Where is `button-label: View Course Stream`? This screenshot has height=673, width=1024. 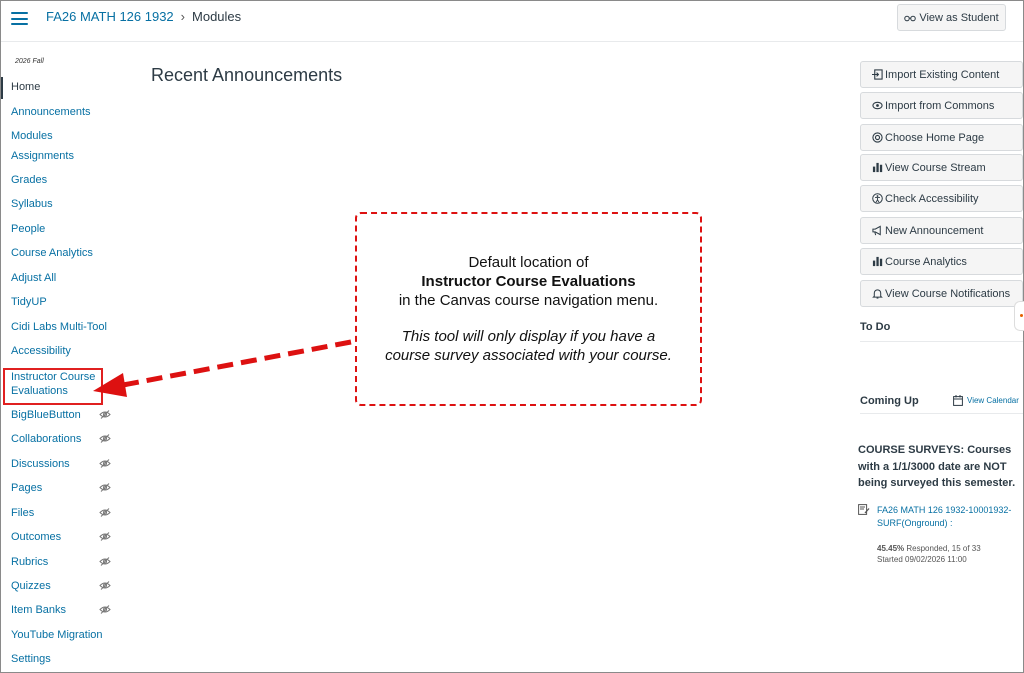 button-label: View Course Stream is located at coordinates (935, 167).